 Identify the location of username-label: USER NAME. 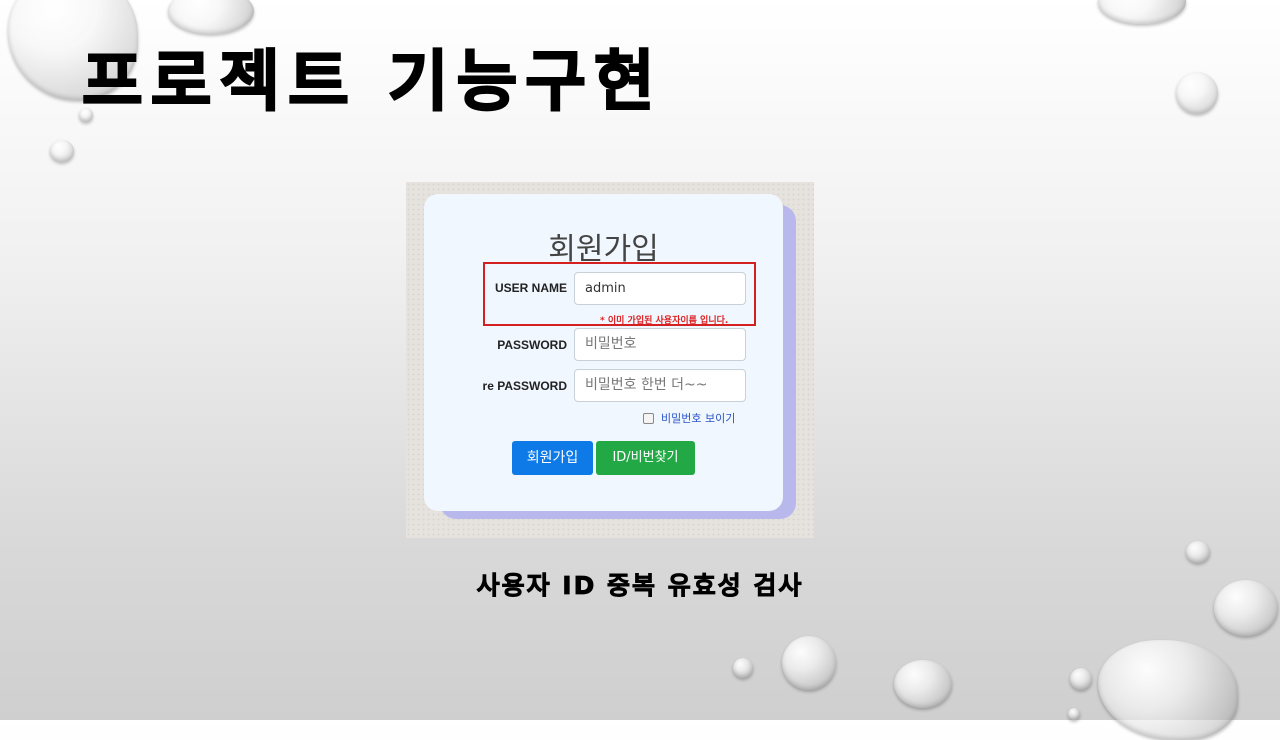
(530, 288).